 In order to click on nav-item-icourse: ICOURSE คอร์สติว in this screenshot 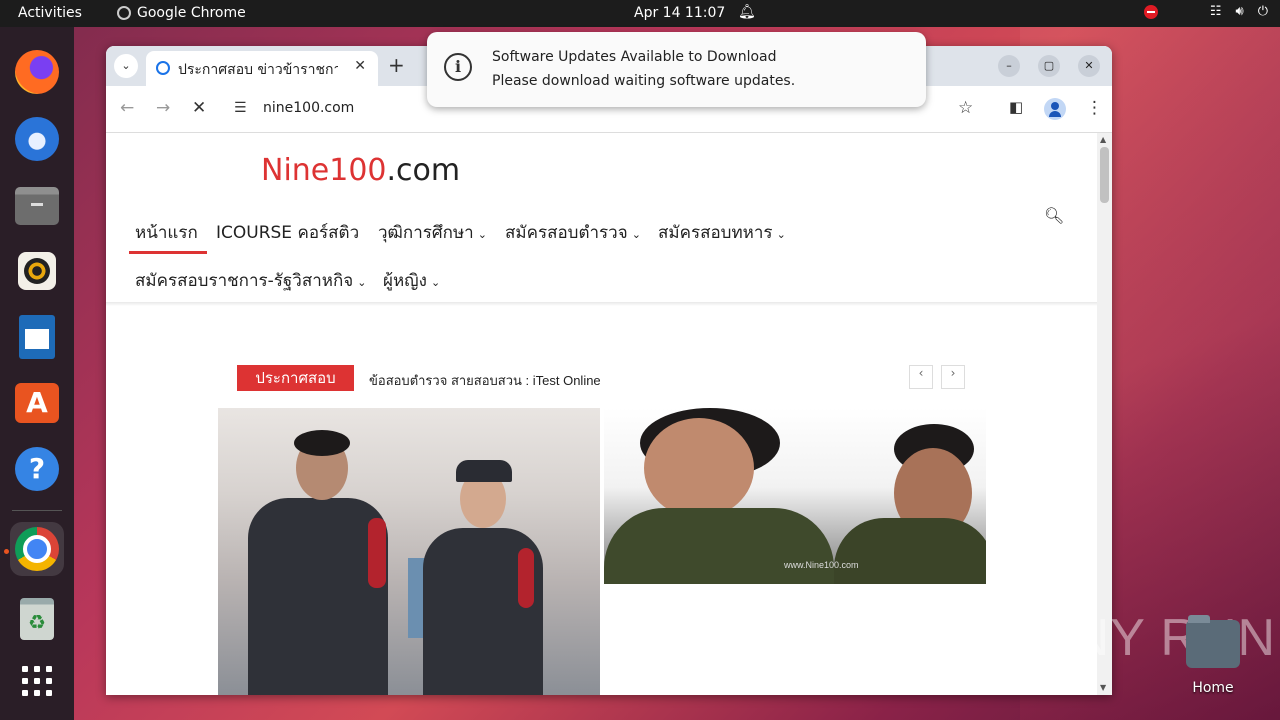, I will do `click(287, 232)`.